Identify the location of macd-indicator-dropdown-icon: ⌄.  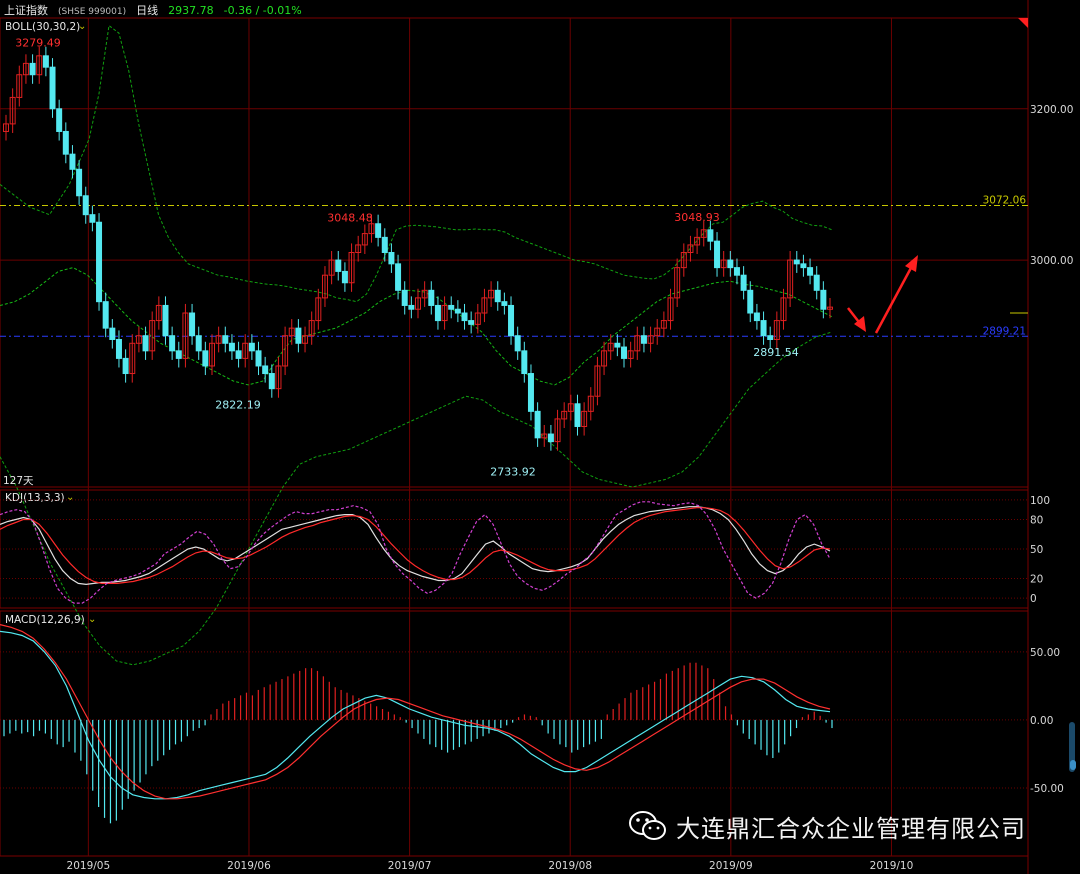
(92, 619).